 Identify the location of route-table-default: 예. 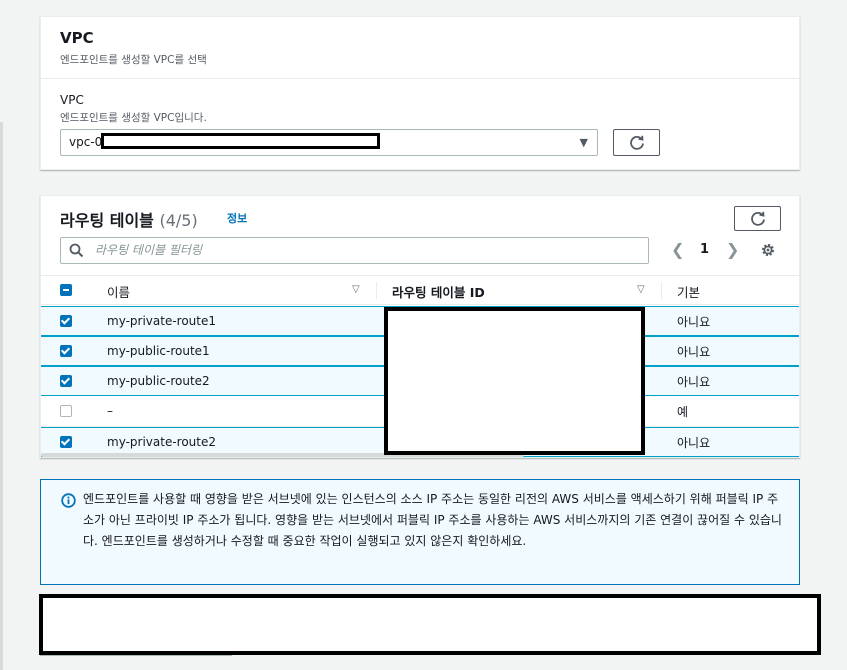
(683, 412).